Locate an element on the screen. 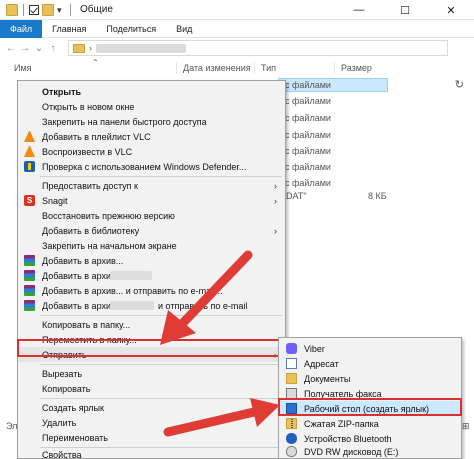 Image resolution: width=474 pixels, height=459 pixels. menu-item-label: Добавить в архив is located at coordinates (79, 305).